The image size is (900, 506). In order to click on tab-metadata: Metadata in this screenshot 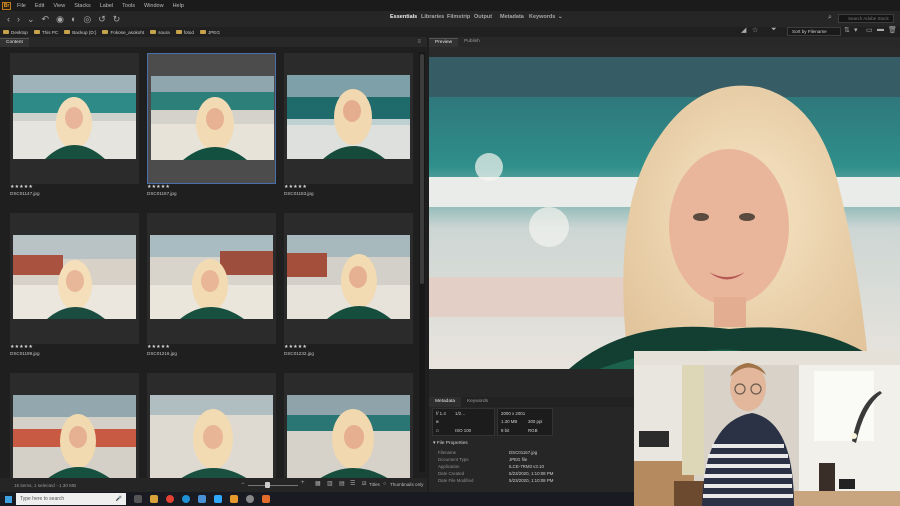, I will do `click(445, 402)`.